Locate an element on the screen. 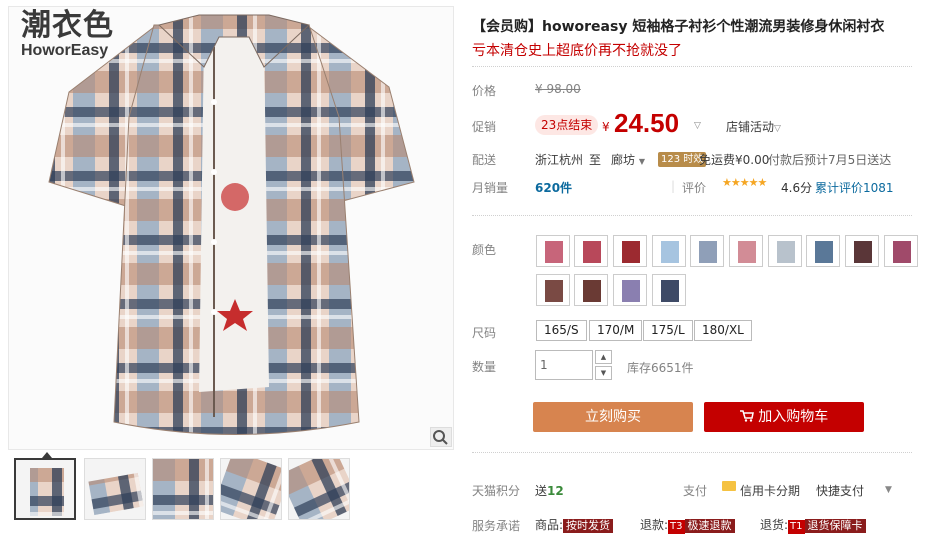  review-count-link: 累计评价1081 is located at coordinates (854, 187).